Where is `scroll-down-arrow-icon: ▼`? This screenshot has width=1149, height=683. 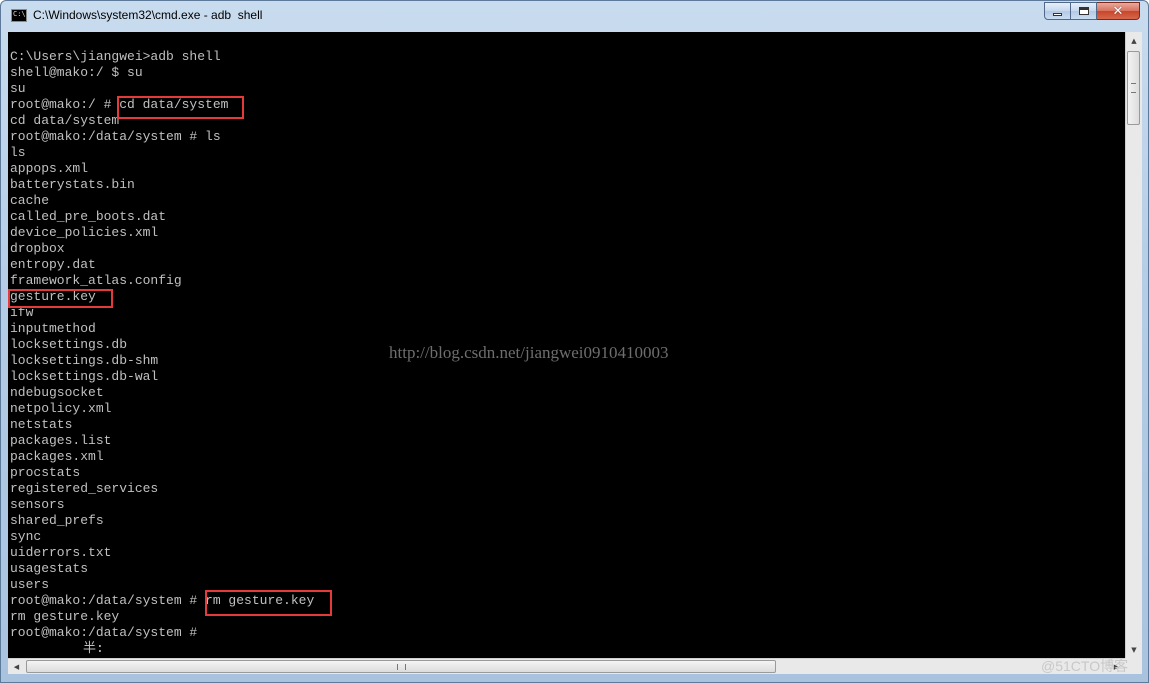
scroll-down-arrow-icon: ▼ is located at coordinates (1134, 649).